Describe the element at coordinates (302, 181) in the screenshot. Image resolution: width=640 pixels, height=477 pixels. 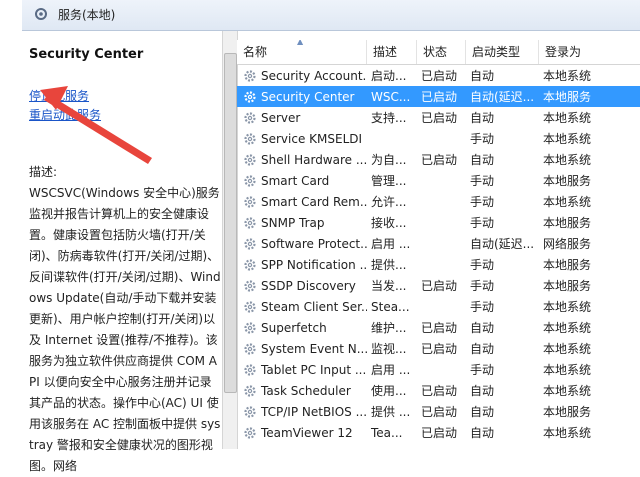
I see `service-name: Smart Card` at that location.